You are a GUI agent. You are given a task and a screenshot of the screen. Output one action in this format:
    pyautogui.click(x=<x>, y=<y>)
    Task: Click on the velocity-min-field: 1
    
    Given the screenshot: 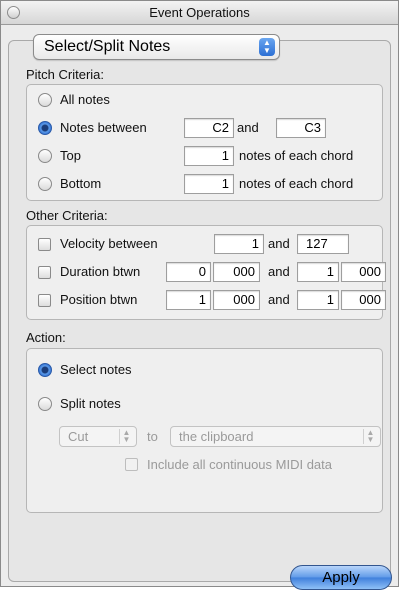 What is the action you would take?
    pyautogui.click(x=239, y=244)
    